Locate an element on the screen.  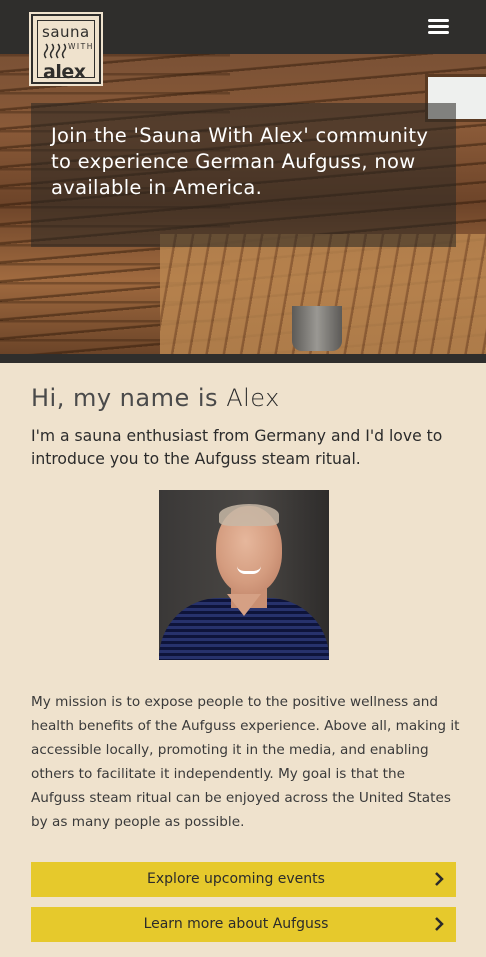
greeting-prefix: Hi, my name is is located at coordinates (125, 398).